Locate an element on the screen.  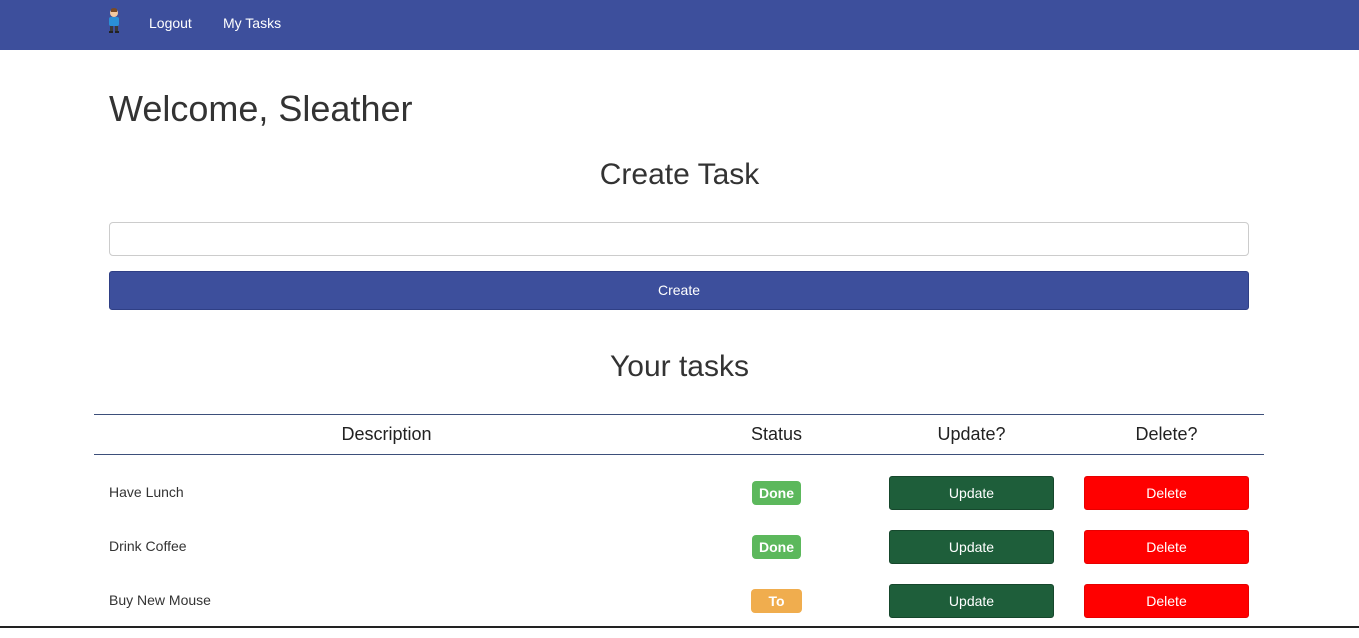
task-description-input is located at coordinates (679, 239).